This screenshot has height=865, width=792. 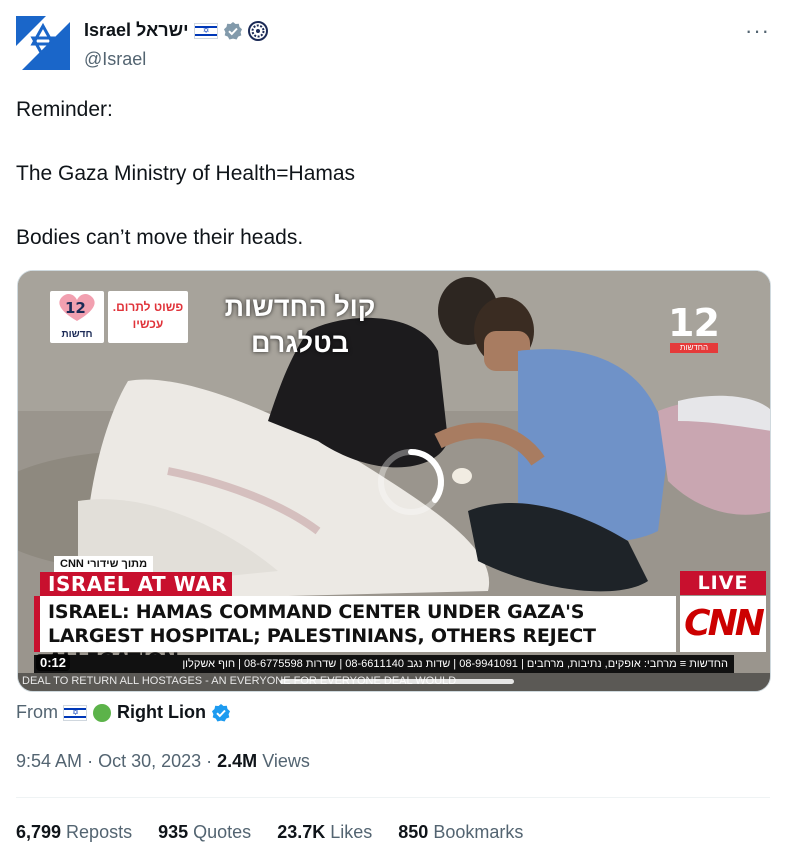 What do you see at coordinates (411, 482) in the screenshot?
I see `loading-spinner-icon` at bounding box center [411, 482].